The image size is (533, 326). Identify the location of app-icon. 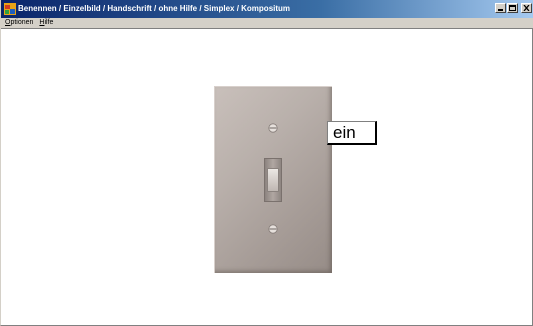
(10, 9).